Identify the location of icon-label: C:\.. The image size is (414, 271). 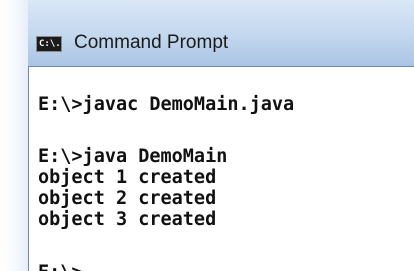
(50, 44).